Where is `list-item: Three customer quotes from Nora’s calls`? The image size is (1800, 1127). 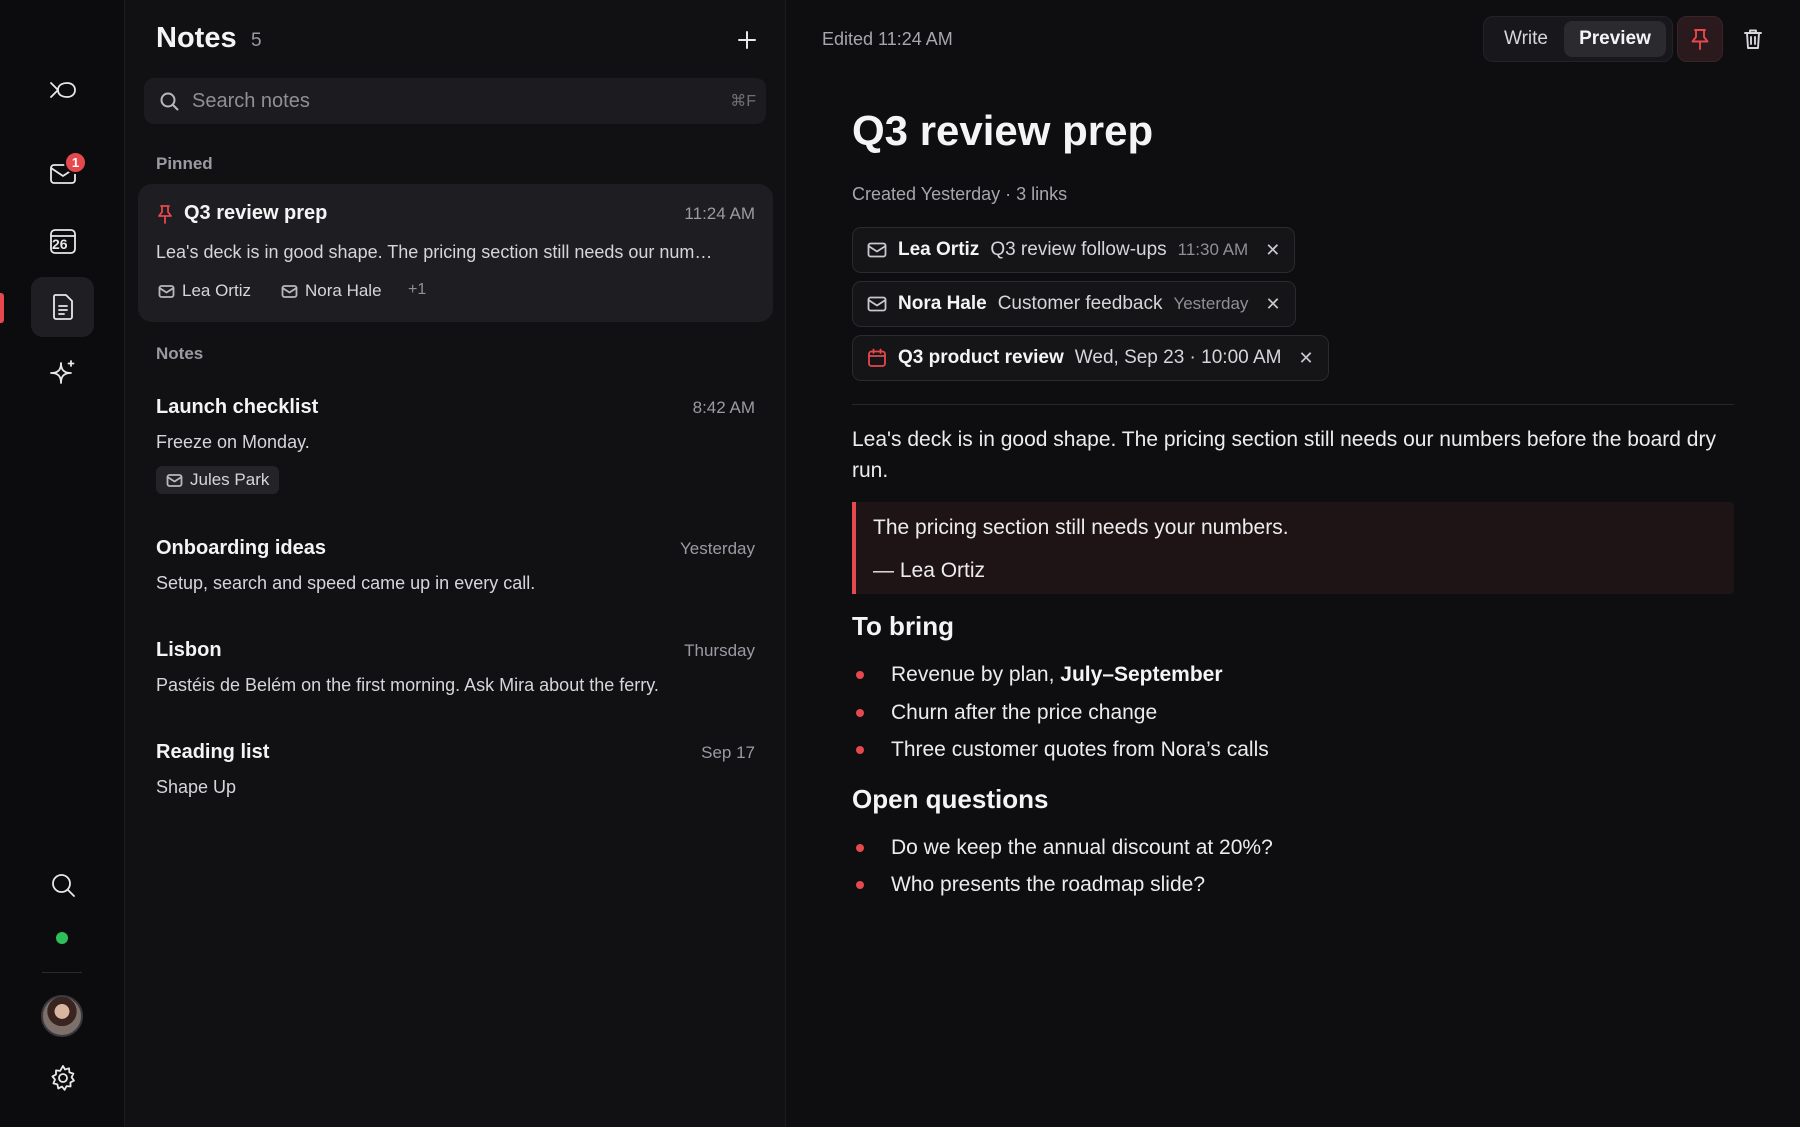 list-item: Three customer quotes from Nora’s calls is located at coordinates (1060, 750).